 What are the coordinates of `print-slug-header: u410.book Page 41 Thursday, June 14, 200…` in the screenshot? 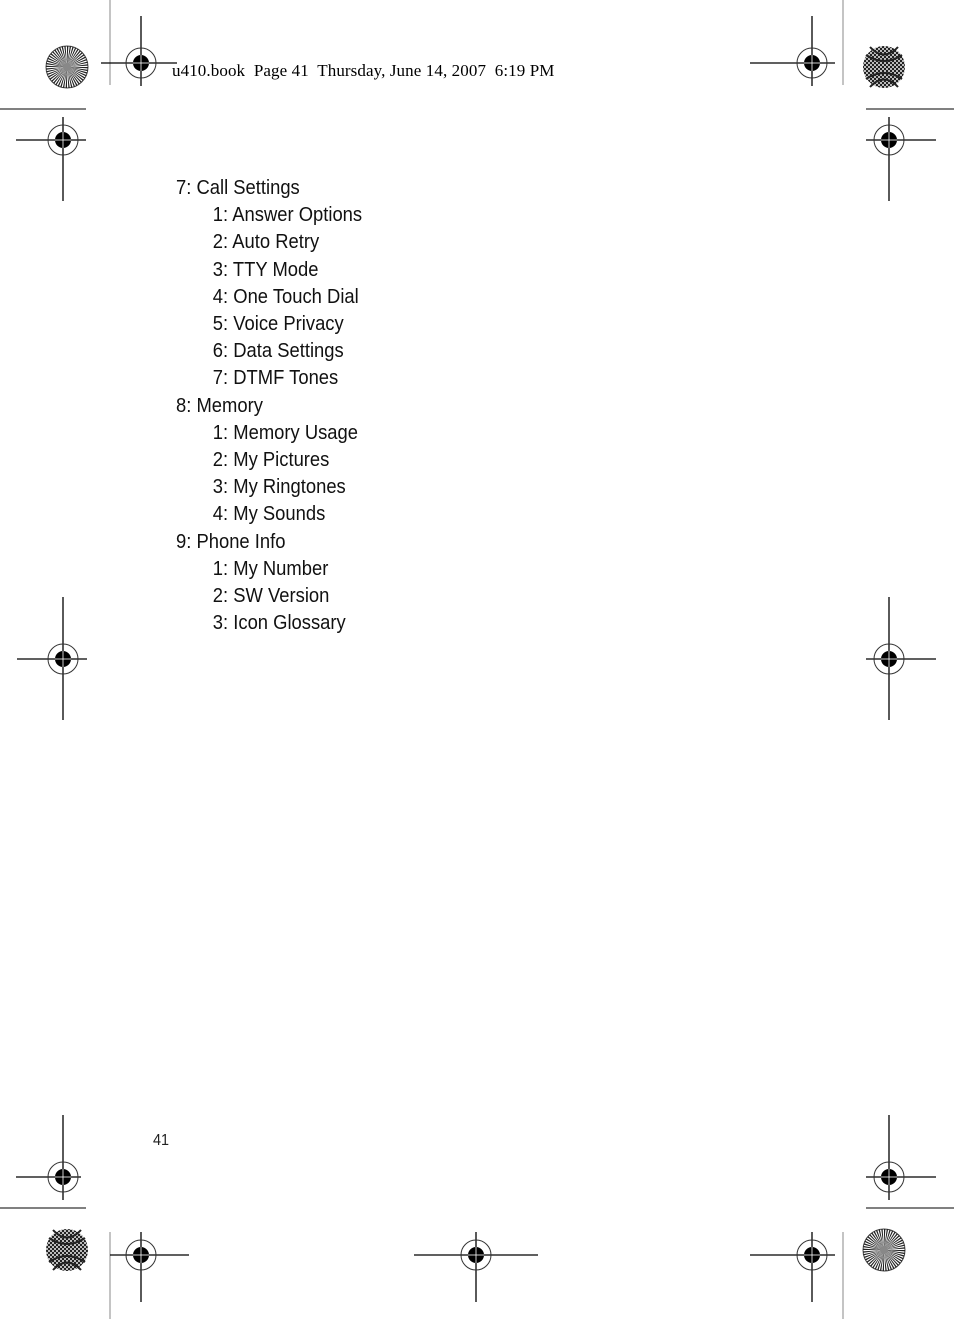 It's located at (363, 70).